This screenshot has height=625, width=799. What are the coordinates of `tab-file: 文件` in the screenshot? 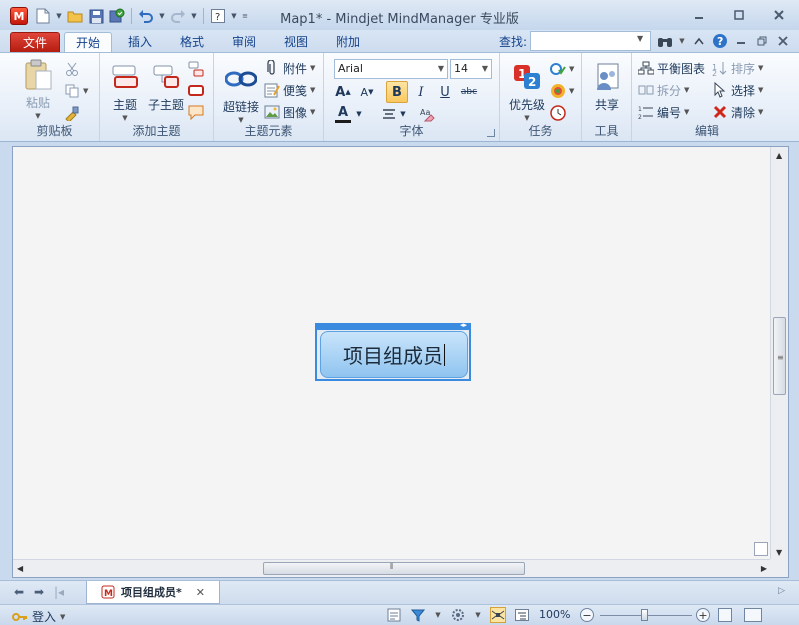 It's located at (35, 42).